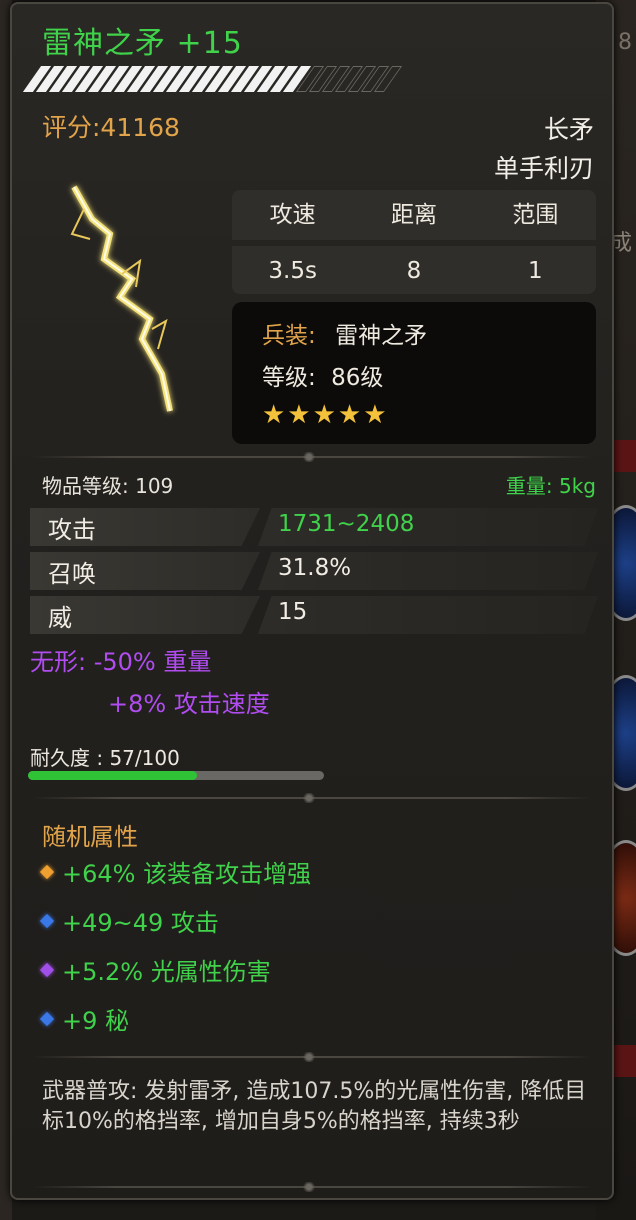 The width and height of the screenshot is (636, 1220). I want to click on durability-bar, so click(176, 775).